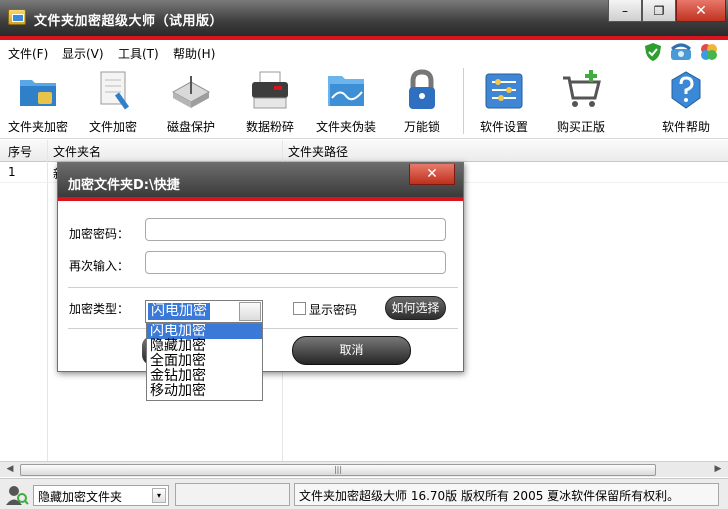 The width and height of the screenshot is (728, 509). I want to click on dropdown-option: 移动加密, so click(204, 391).